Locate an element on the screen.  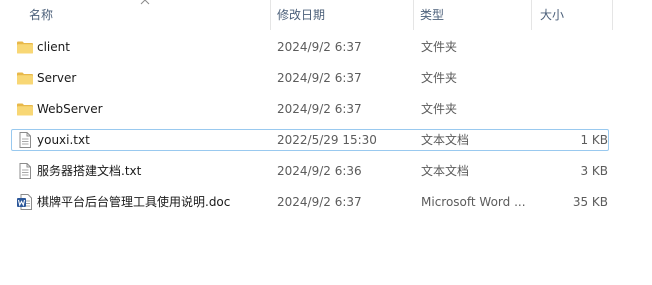
file-modified-date: 2024/9/2 6:36 is located at coordinates (319, 171).